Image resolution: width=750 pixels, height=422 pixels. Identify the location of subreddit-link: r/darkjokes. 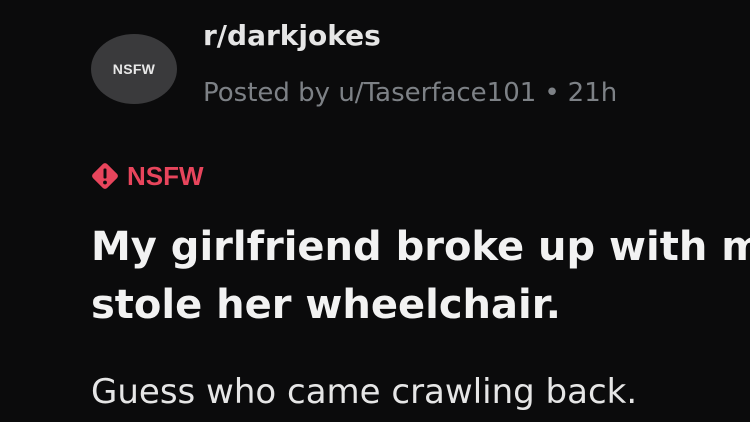
(292, 36).